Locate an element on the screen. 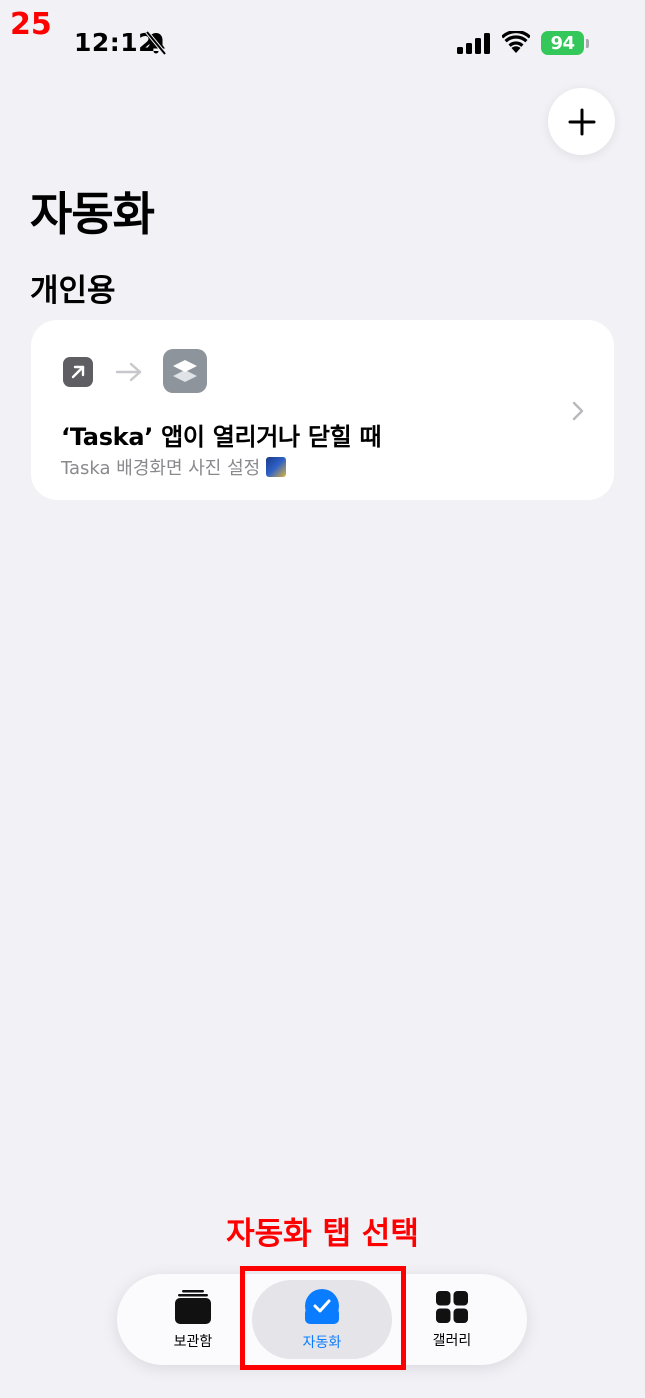 This screenshot has width=645, height=1398. automation-title: ‘Taska’ 앱이 열리거나 닫힐 때 is located at coordinates (221, 437).